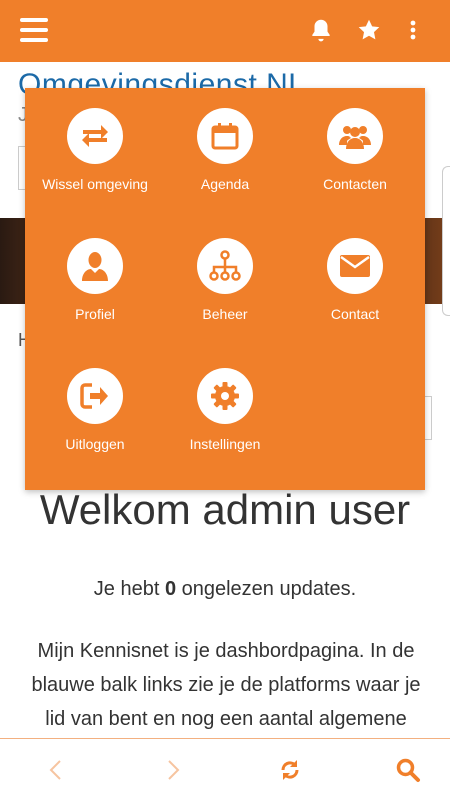 This screenshot has width=450, height=800. I want to click on unread-updates-text: Je hebt 0 ongelezen updates., so click(225, 589).